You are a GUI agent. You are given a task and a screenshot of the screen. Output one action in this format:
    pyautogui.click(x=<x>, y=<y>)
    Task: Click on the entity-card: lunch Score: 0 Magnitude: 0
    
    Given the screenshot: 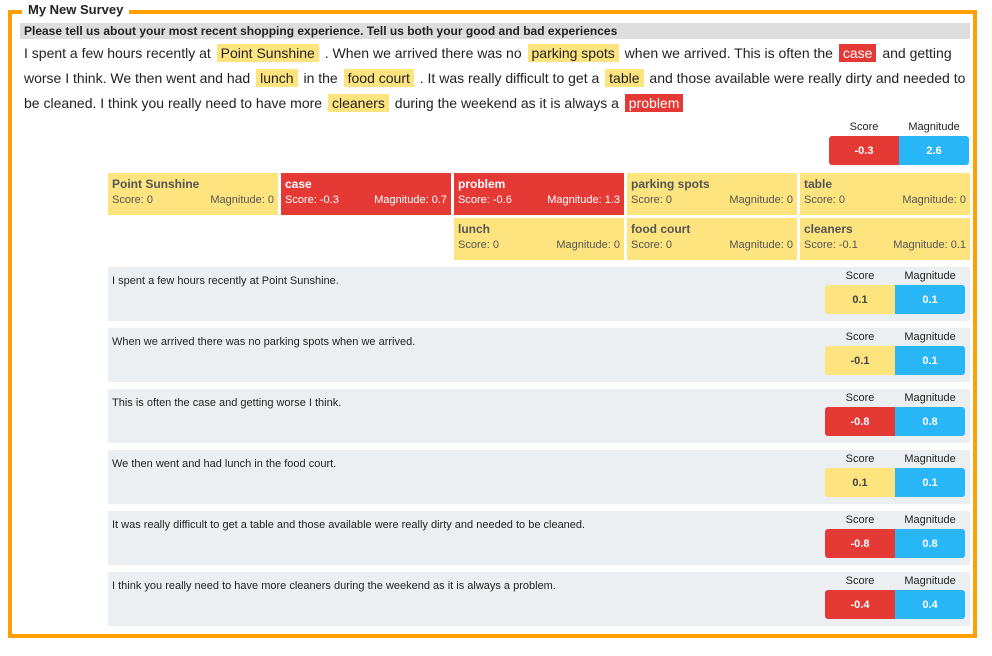 What is the action you would take?
    pyautogui.click(x=539, y=239)
    